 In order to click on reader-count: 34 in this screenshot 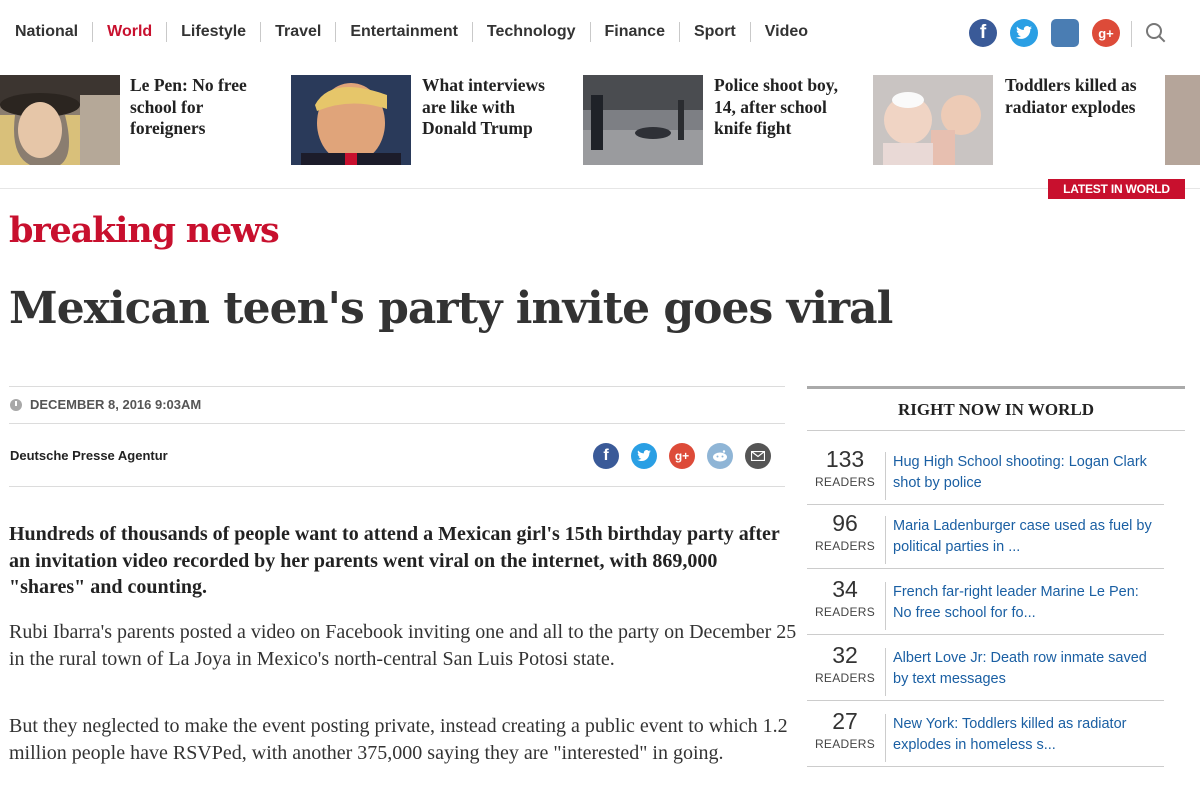, I will do `click(845, 589)`.